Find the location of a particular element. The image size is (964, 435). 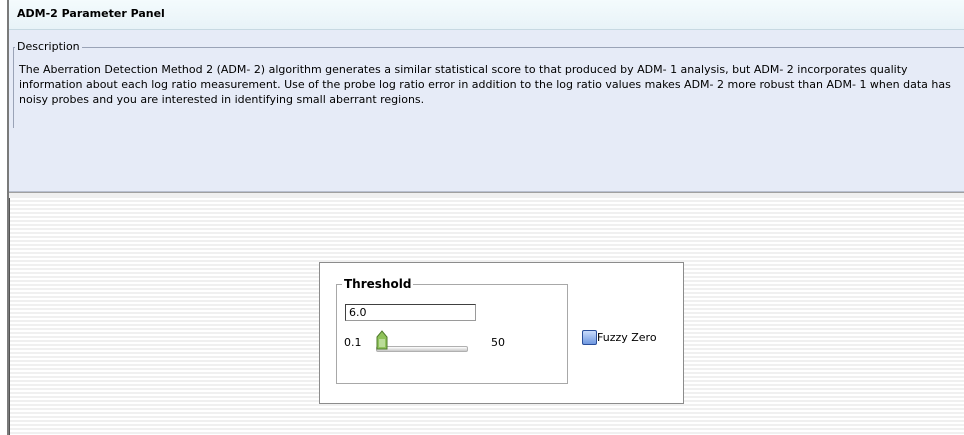

threshold-frame: Threshold 0.1 50 Fuzzy Zero is located at coordinates (501, 333).